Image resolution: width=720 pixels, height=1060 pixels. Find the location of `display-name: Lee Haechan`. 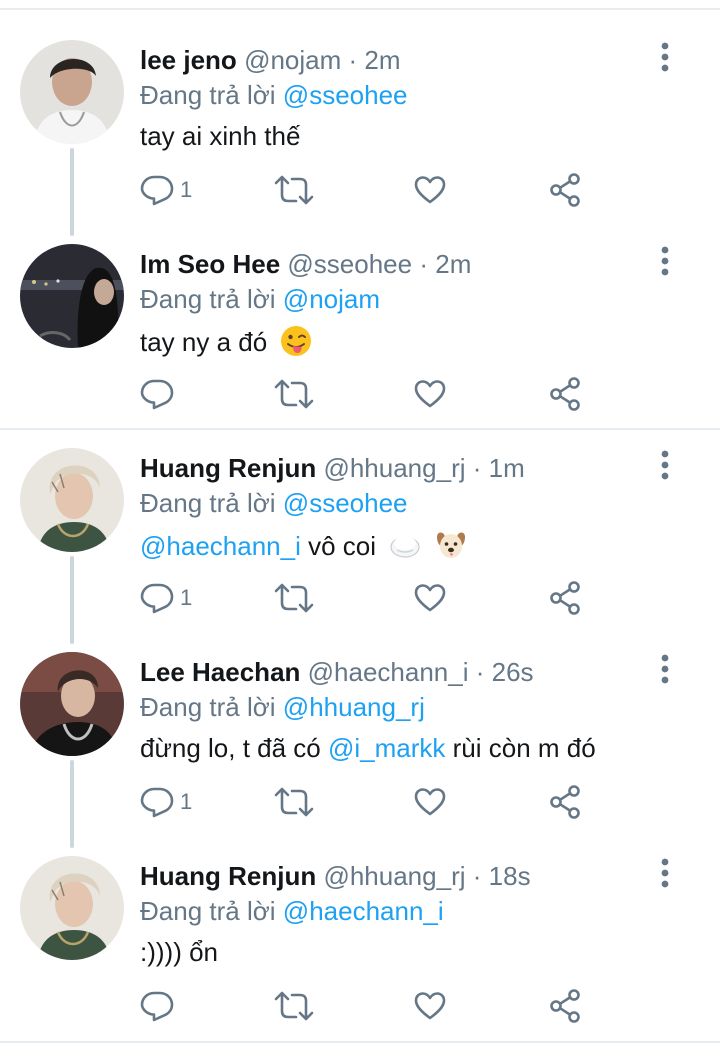

display-name: Lee Haechan is located at coordinates (220, 672).